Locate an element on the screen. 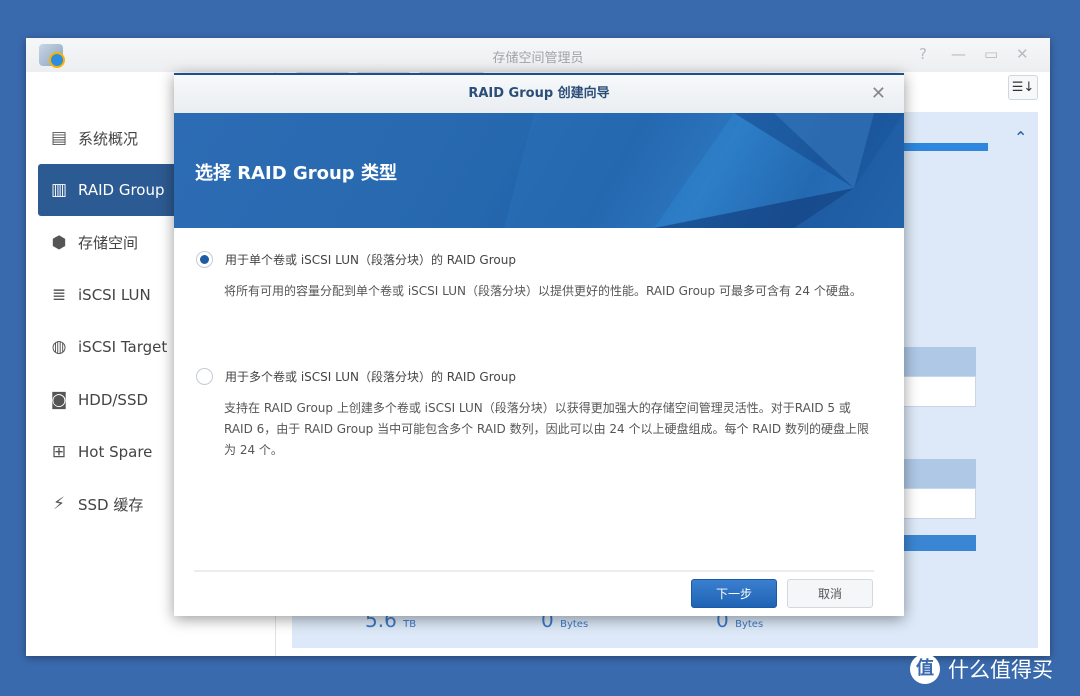 The height and width of the screenshot is (696, 1080). wizard-heading: 选择 RAID Group 类型 is located at coordinates (296, 173).